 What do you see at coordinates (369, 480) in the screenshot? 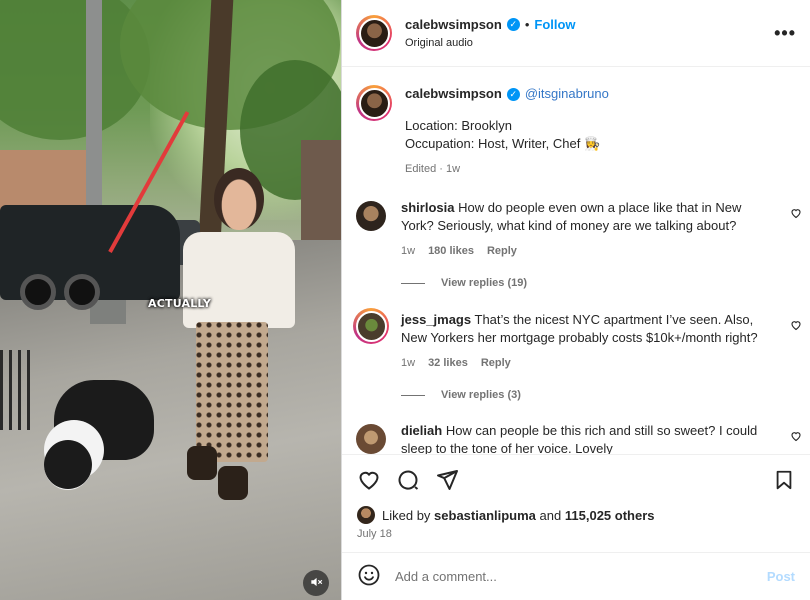
I see `like-heart-icon` at bounding box center [369, 480].